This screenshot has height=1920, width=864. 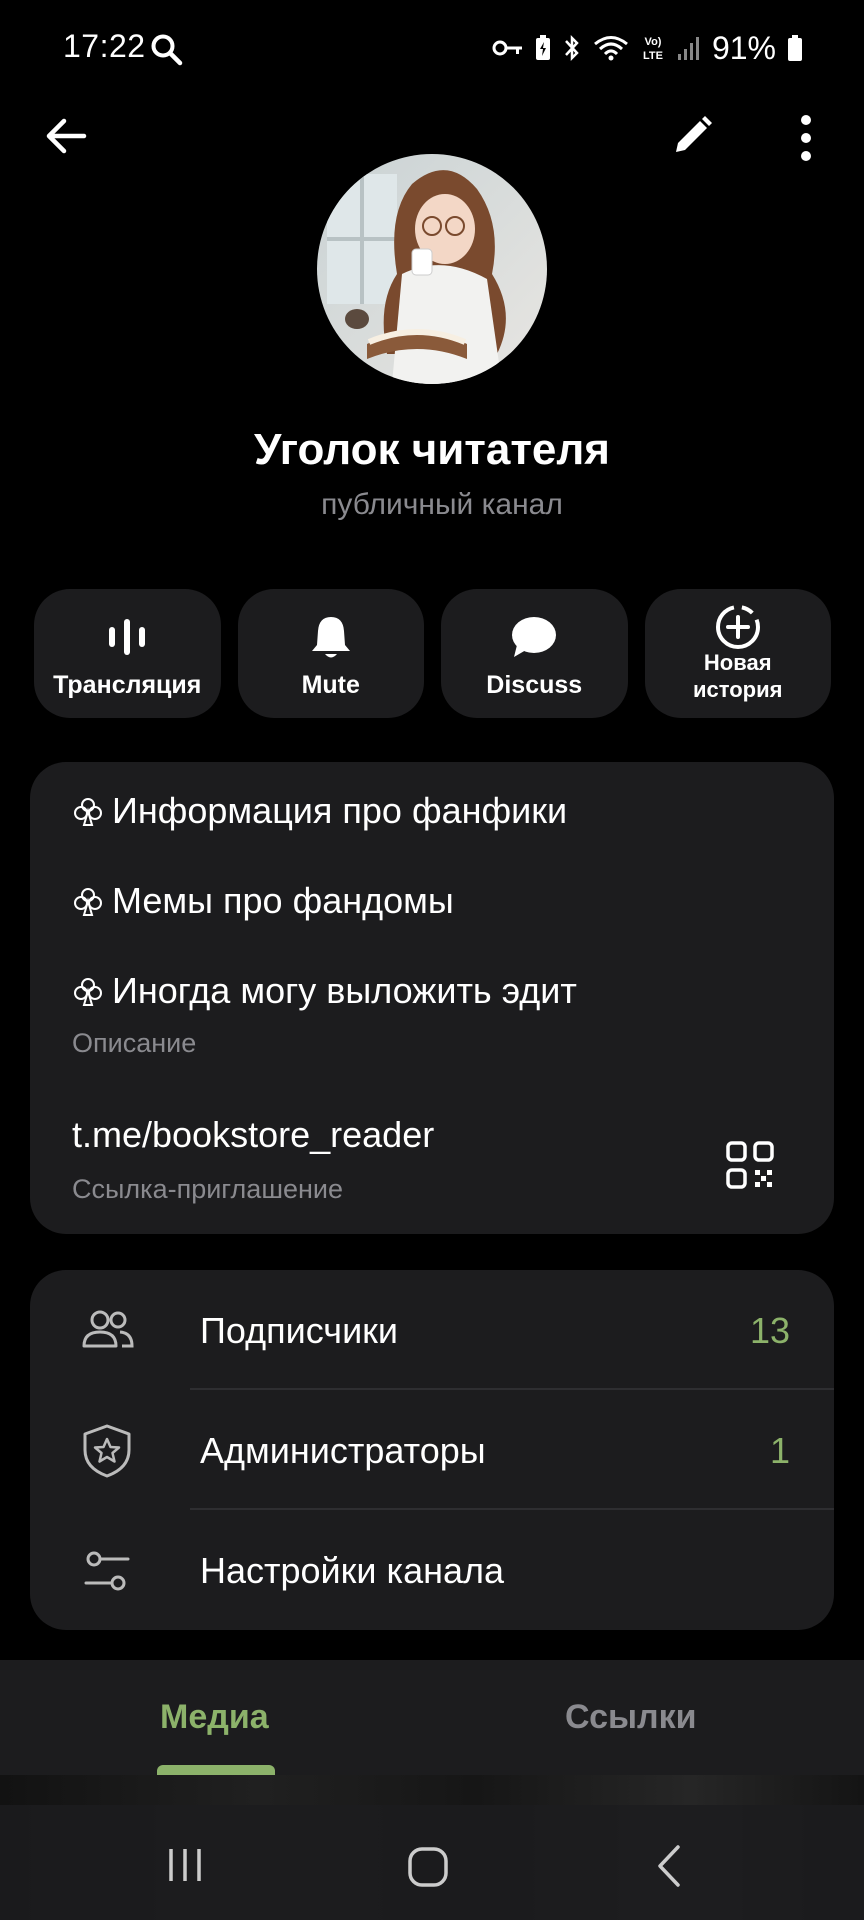 I want to click on invite-link-label: Ссылка-приглашение, so click(x=208, y=1189).